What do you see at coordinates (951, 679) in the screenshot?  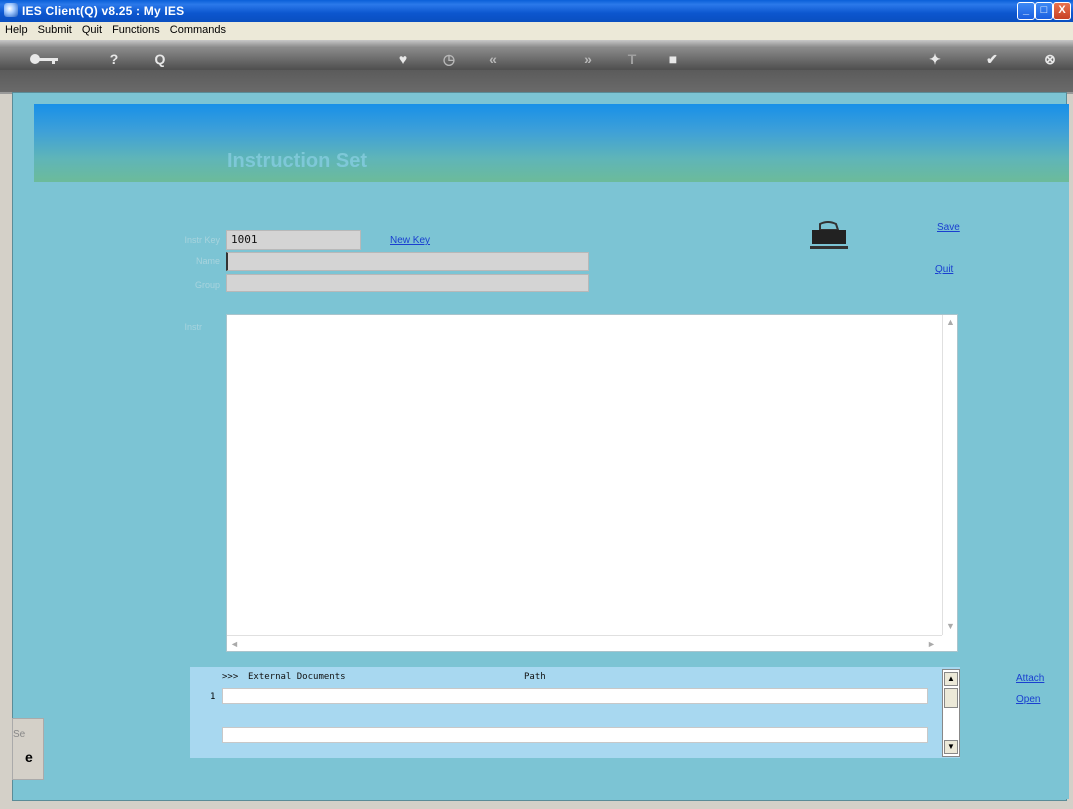 I see `scroll-up-button-icon: ▲` at bounding box center [951, 679].